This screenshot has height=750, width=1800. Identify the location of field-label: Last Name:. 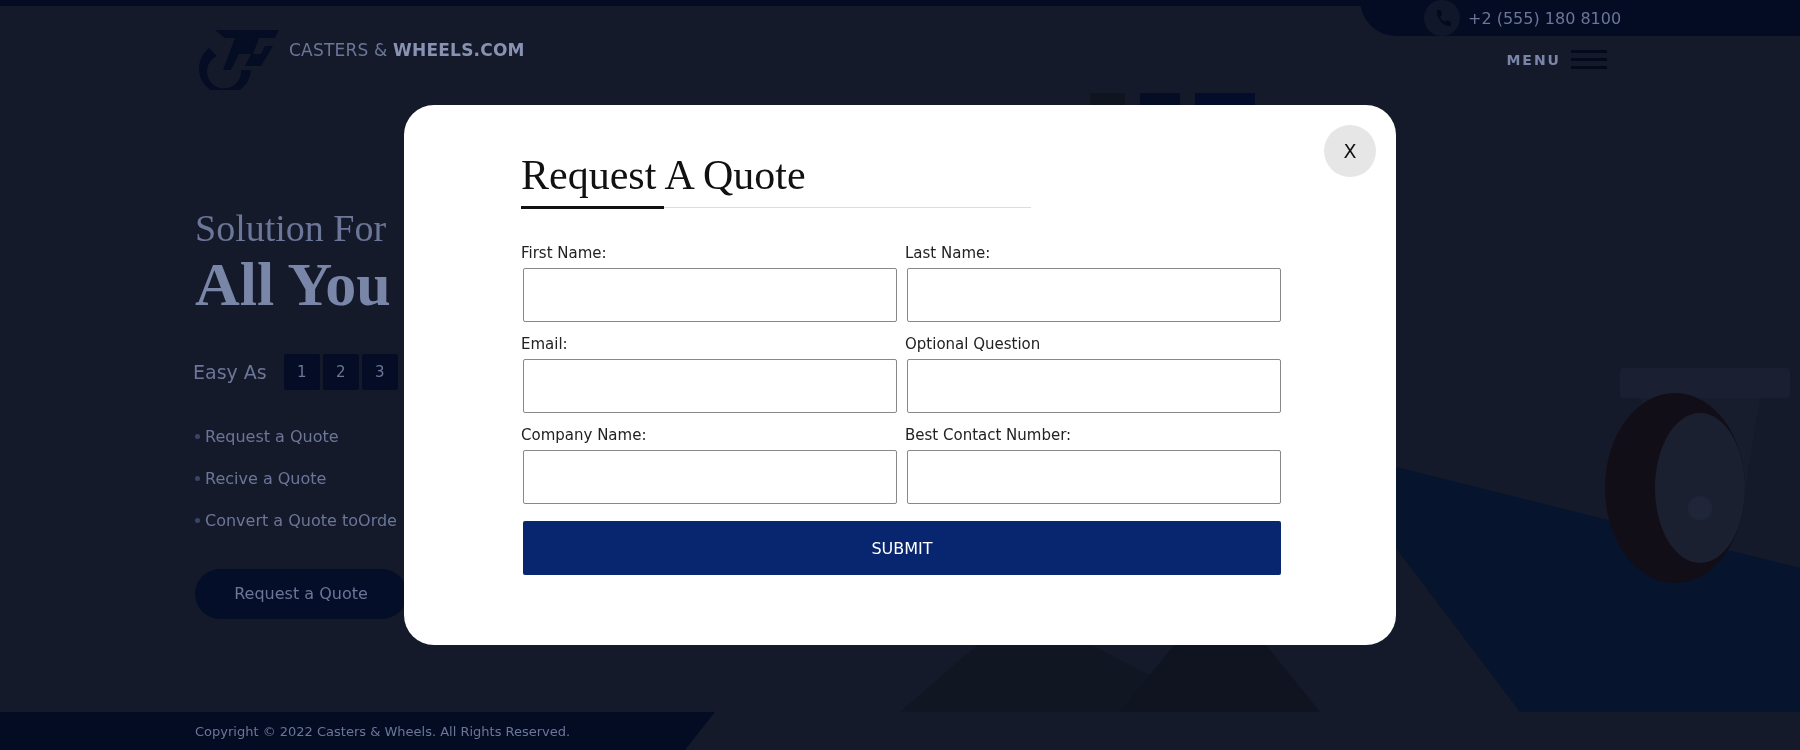
(948, 253).